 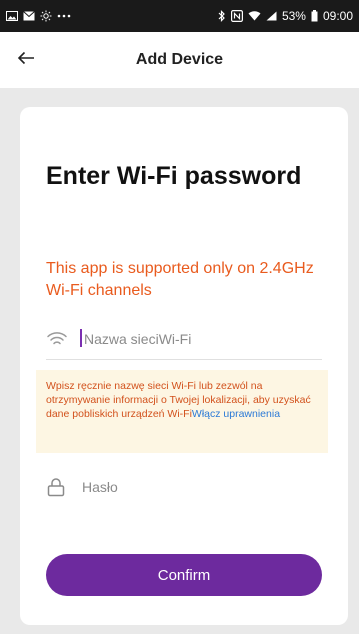 What do you see at coordinates (174, 176) in the screenshot?
I see `form-heading: Enter Wi-Fi password` at bounding box center [174, 176].